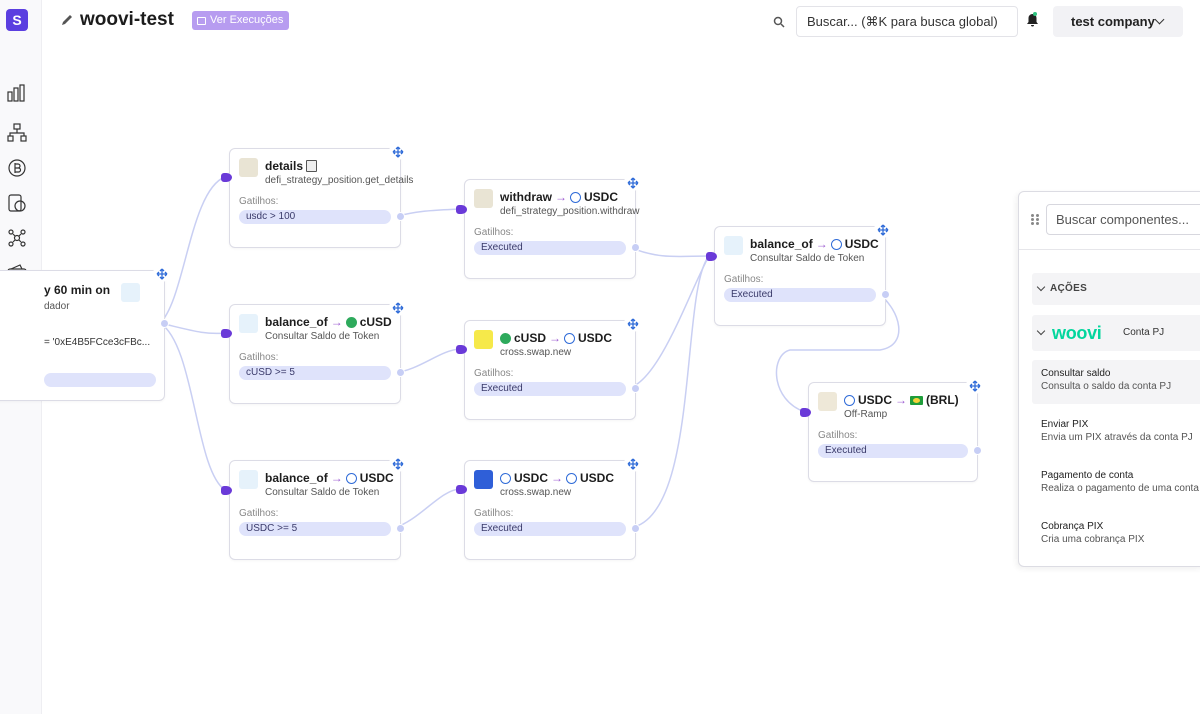 The height and width of the screenshot is (714, 1200). Describe the element at coordinates (907, 21) in the screenshot. I see `global-search-input` at that location.